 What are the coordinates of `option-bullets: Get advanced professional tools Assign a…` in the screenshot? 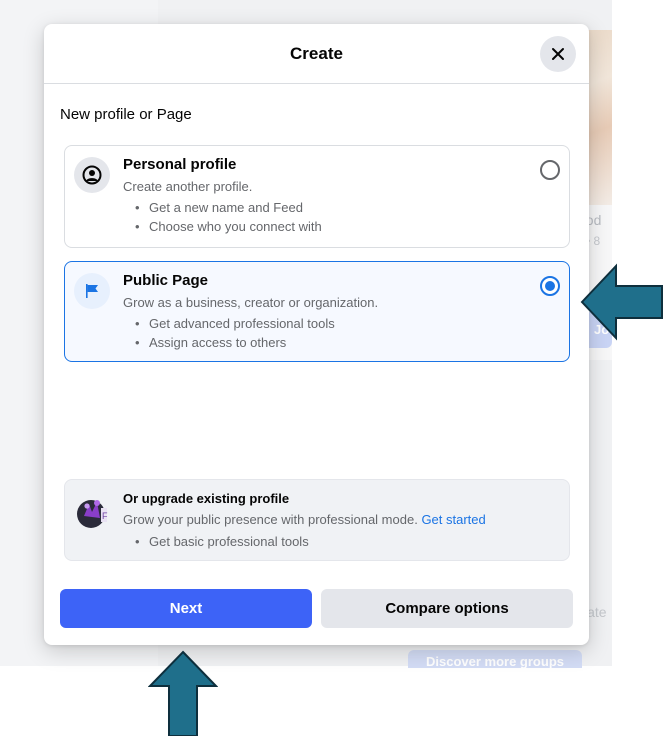 It's located at (235, 333).